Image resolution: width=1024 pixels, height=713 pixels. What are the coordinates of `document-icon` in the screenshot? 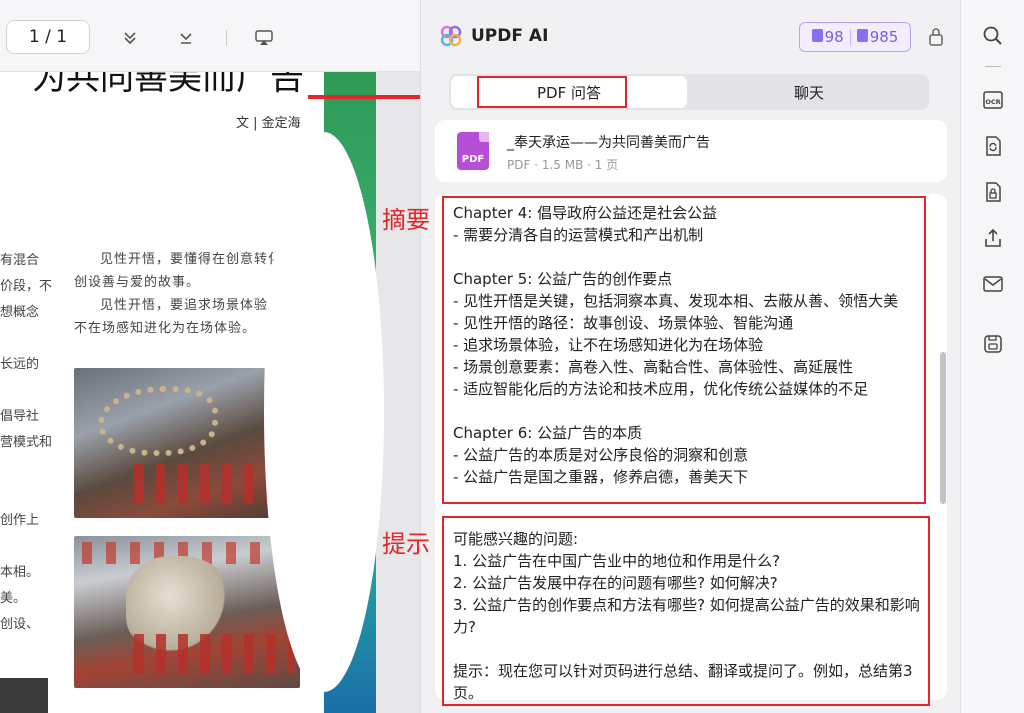 It's located at (817, 35).